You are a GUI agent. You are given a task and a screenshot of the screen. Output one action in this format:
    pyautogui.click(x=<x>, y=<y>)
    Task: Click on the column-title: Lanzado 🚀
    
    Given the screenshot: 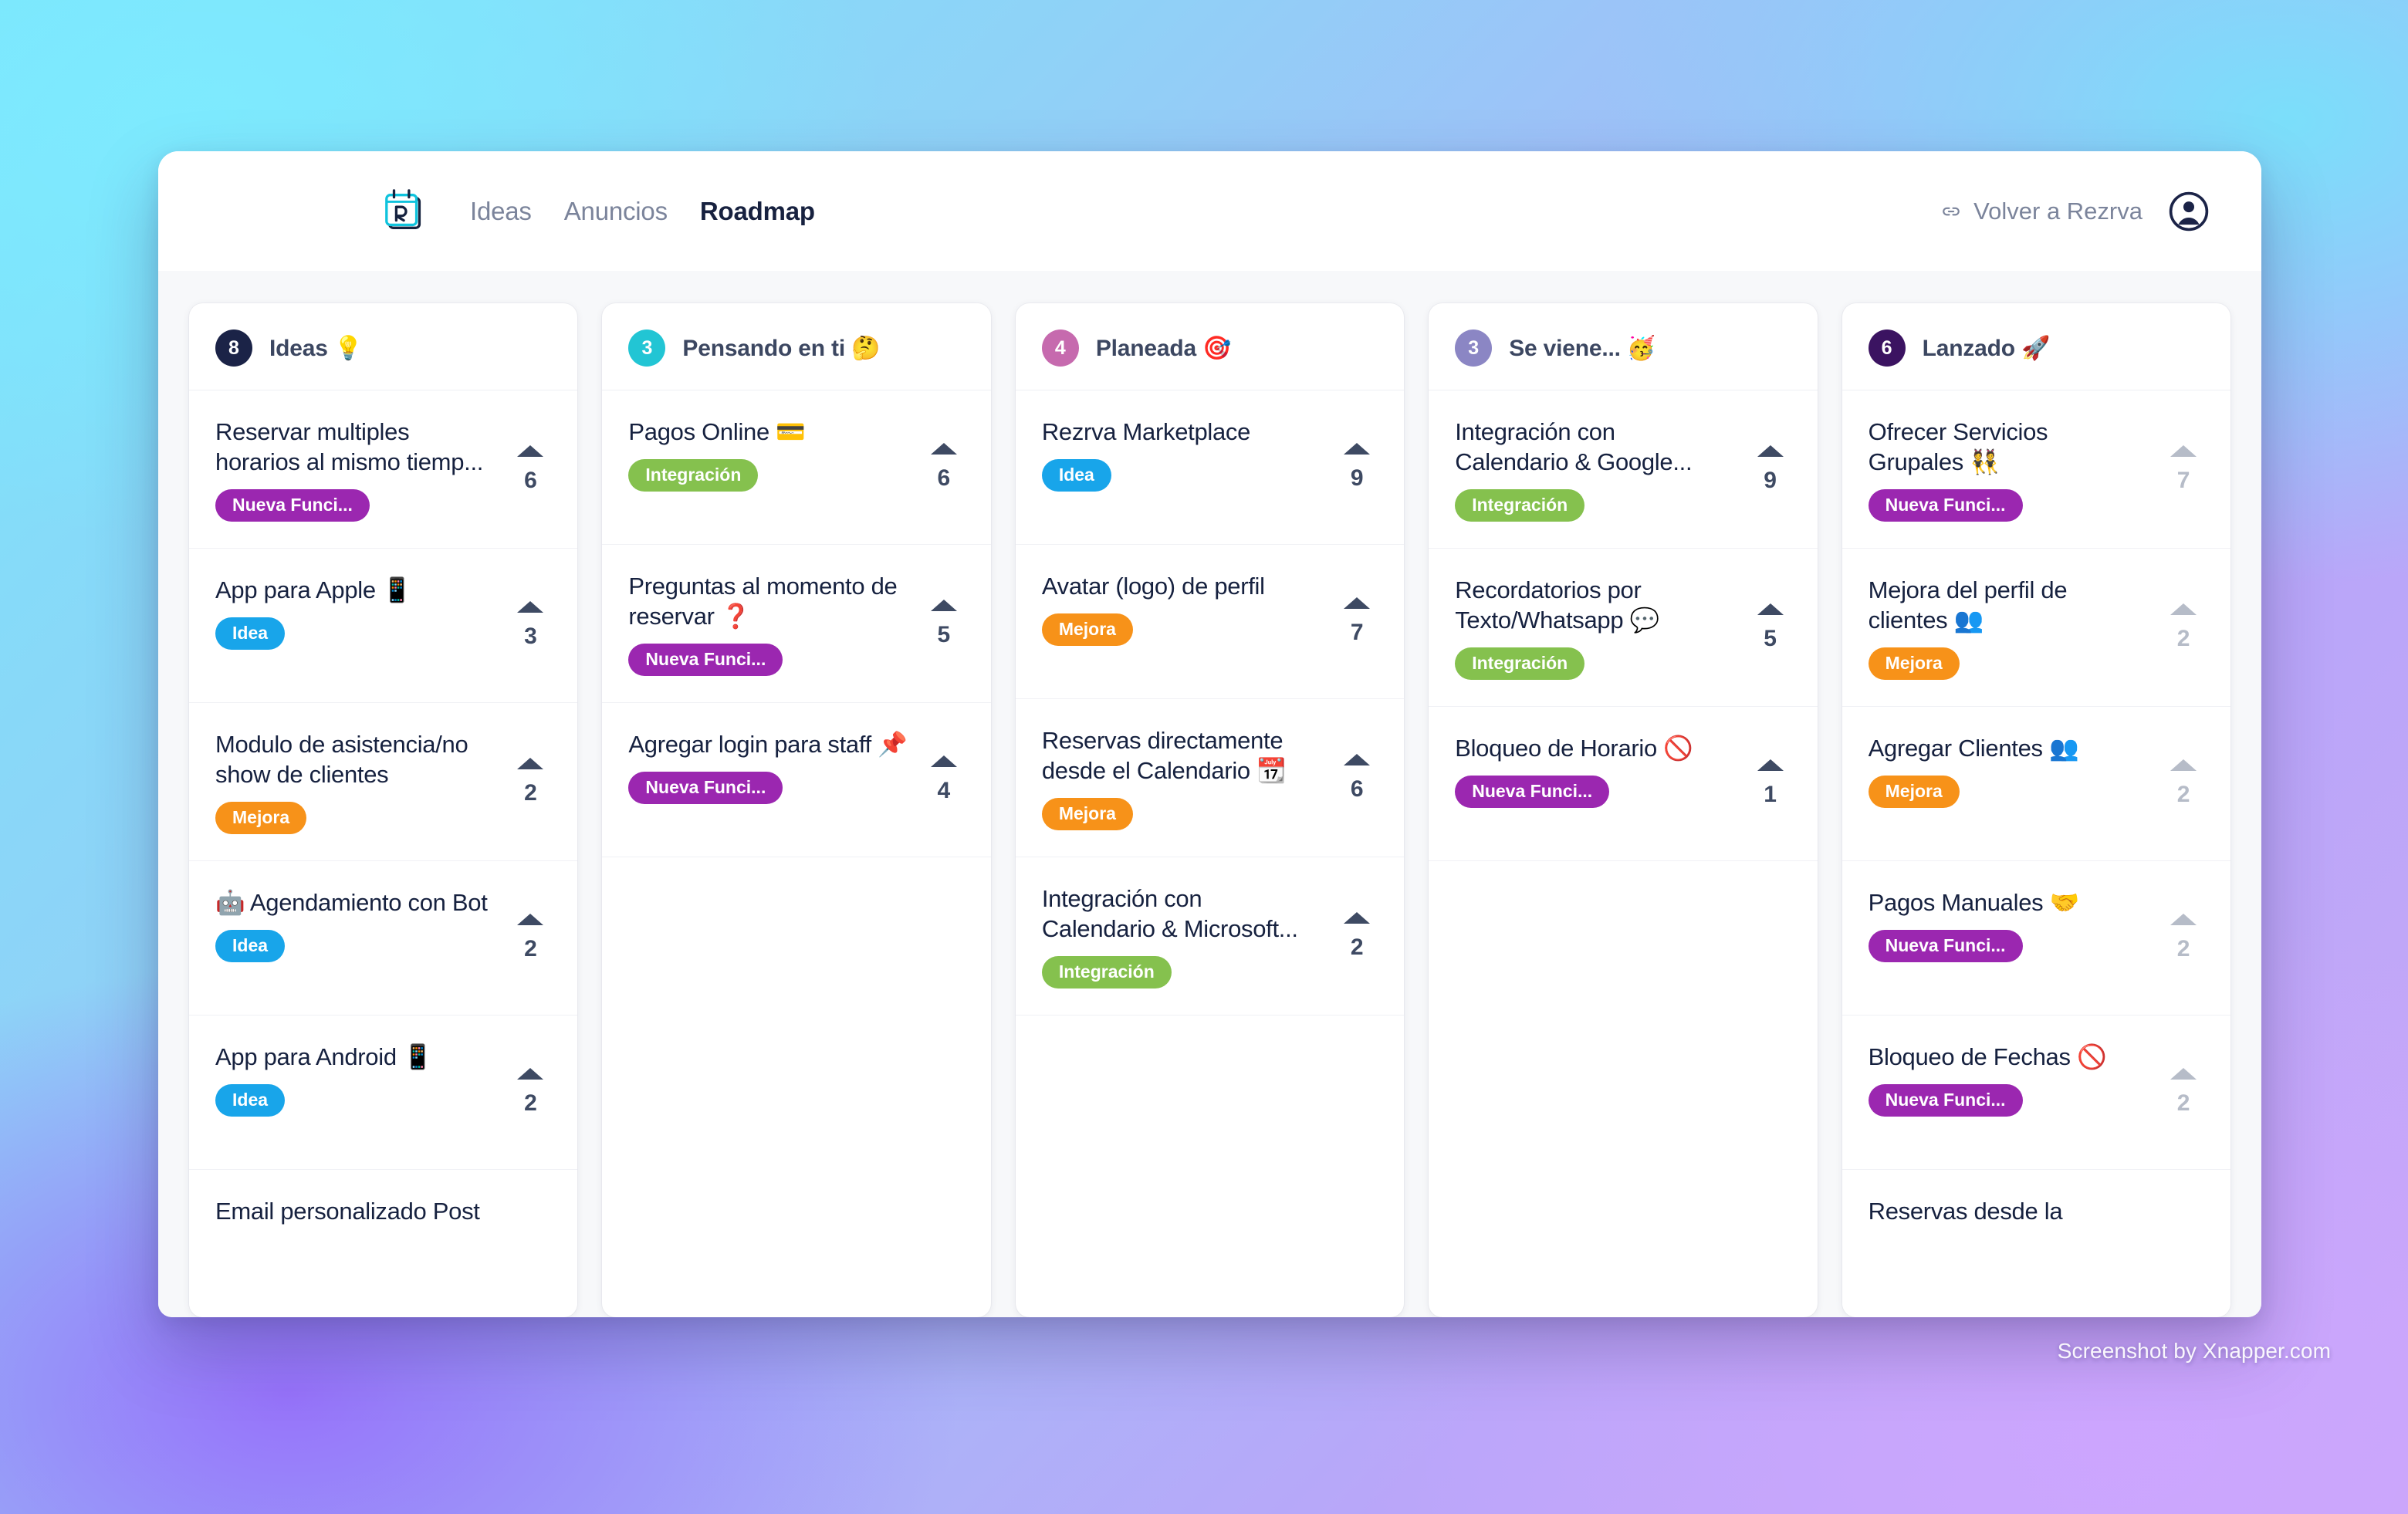 What is the action you would take?
    pyautogui.click(x=1987, y=348)
    